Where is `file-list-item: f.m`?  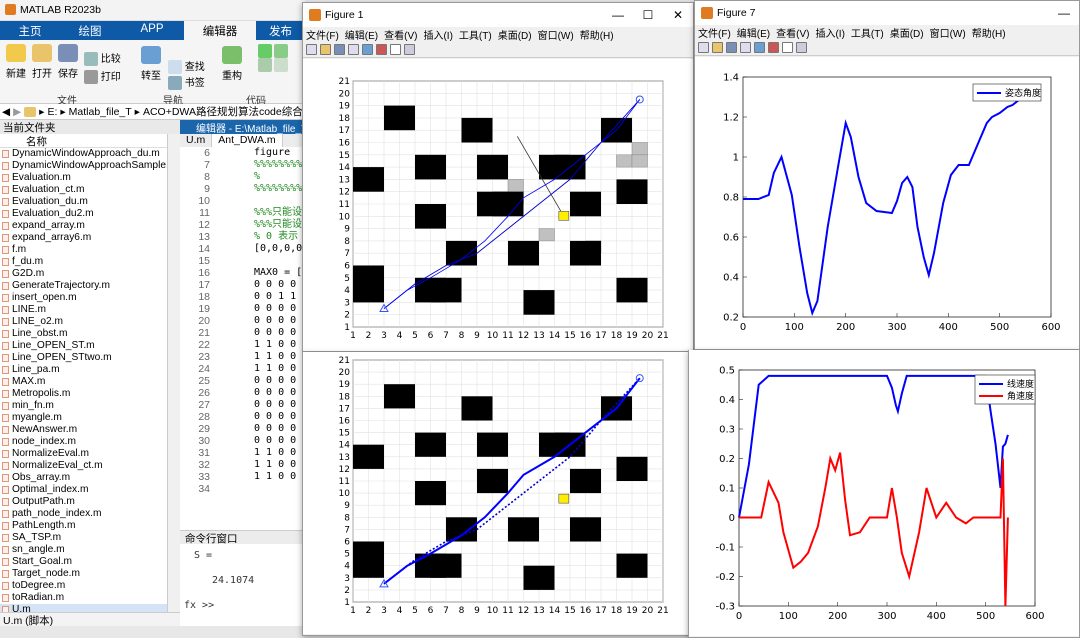
file-list-item: f.m is located at coordinates (83, 250).